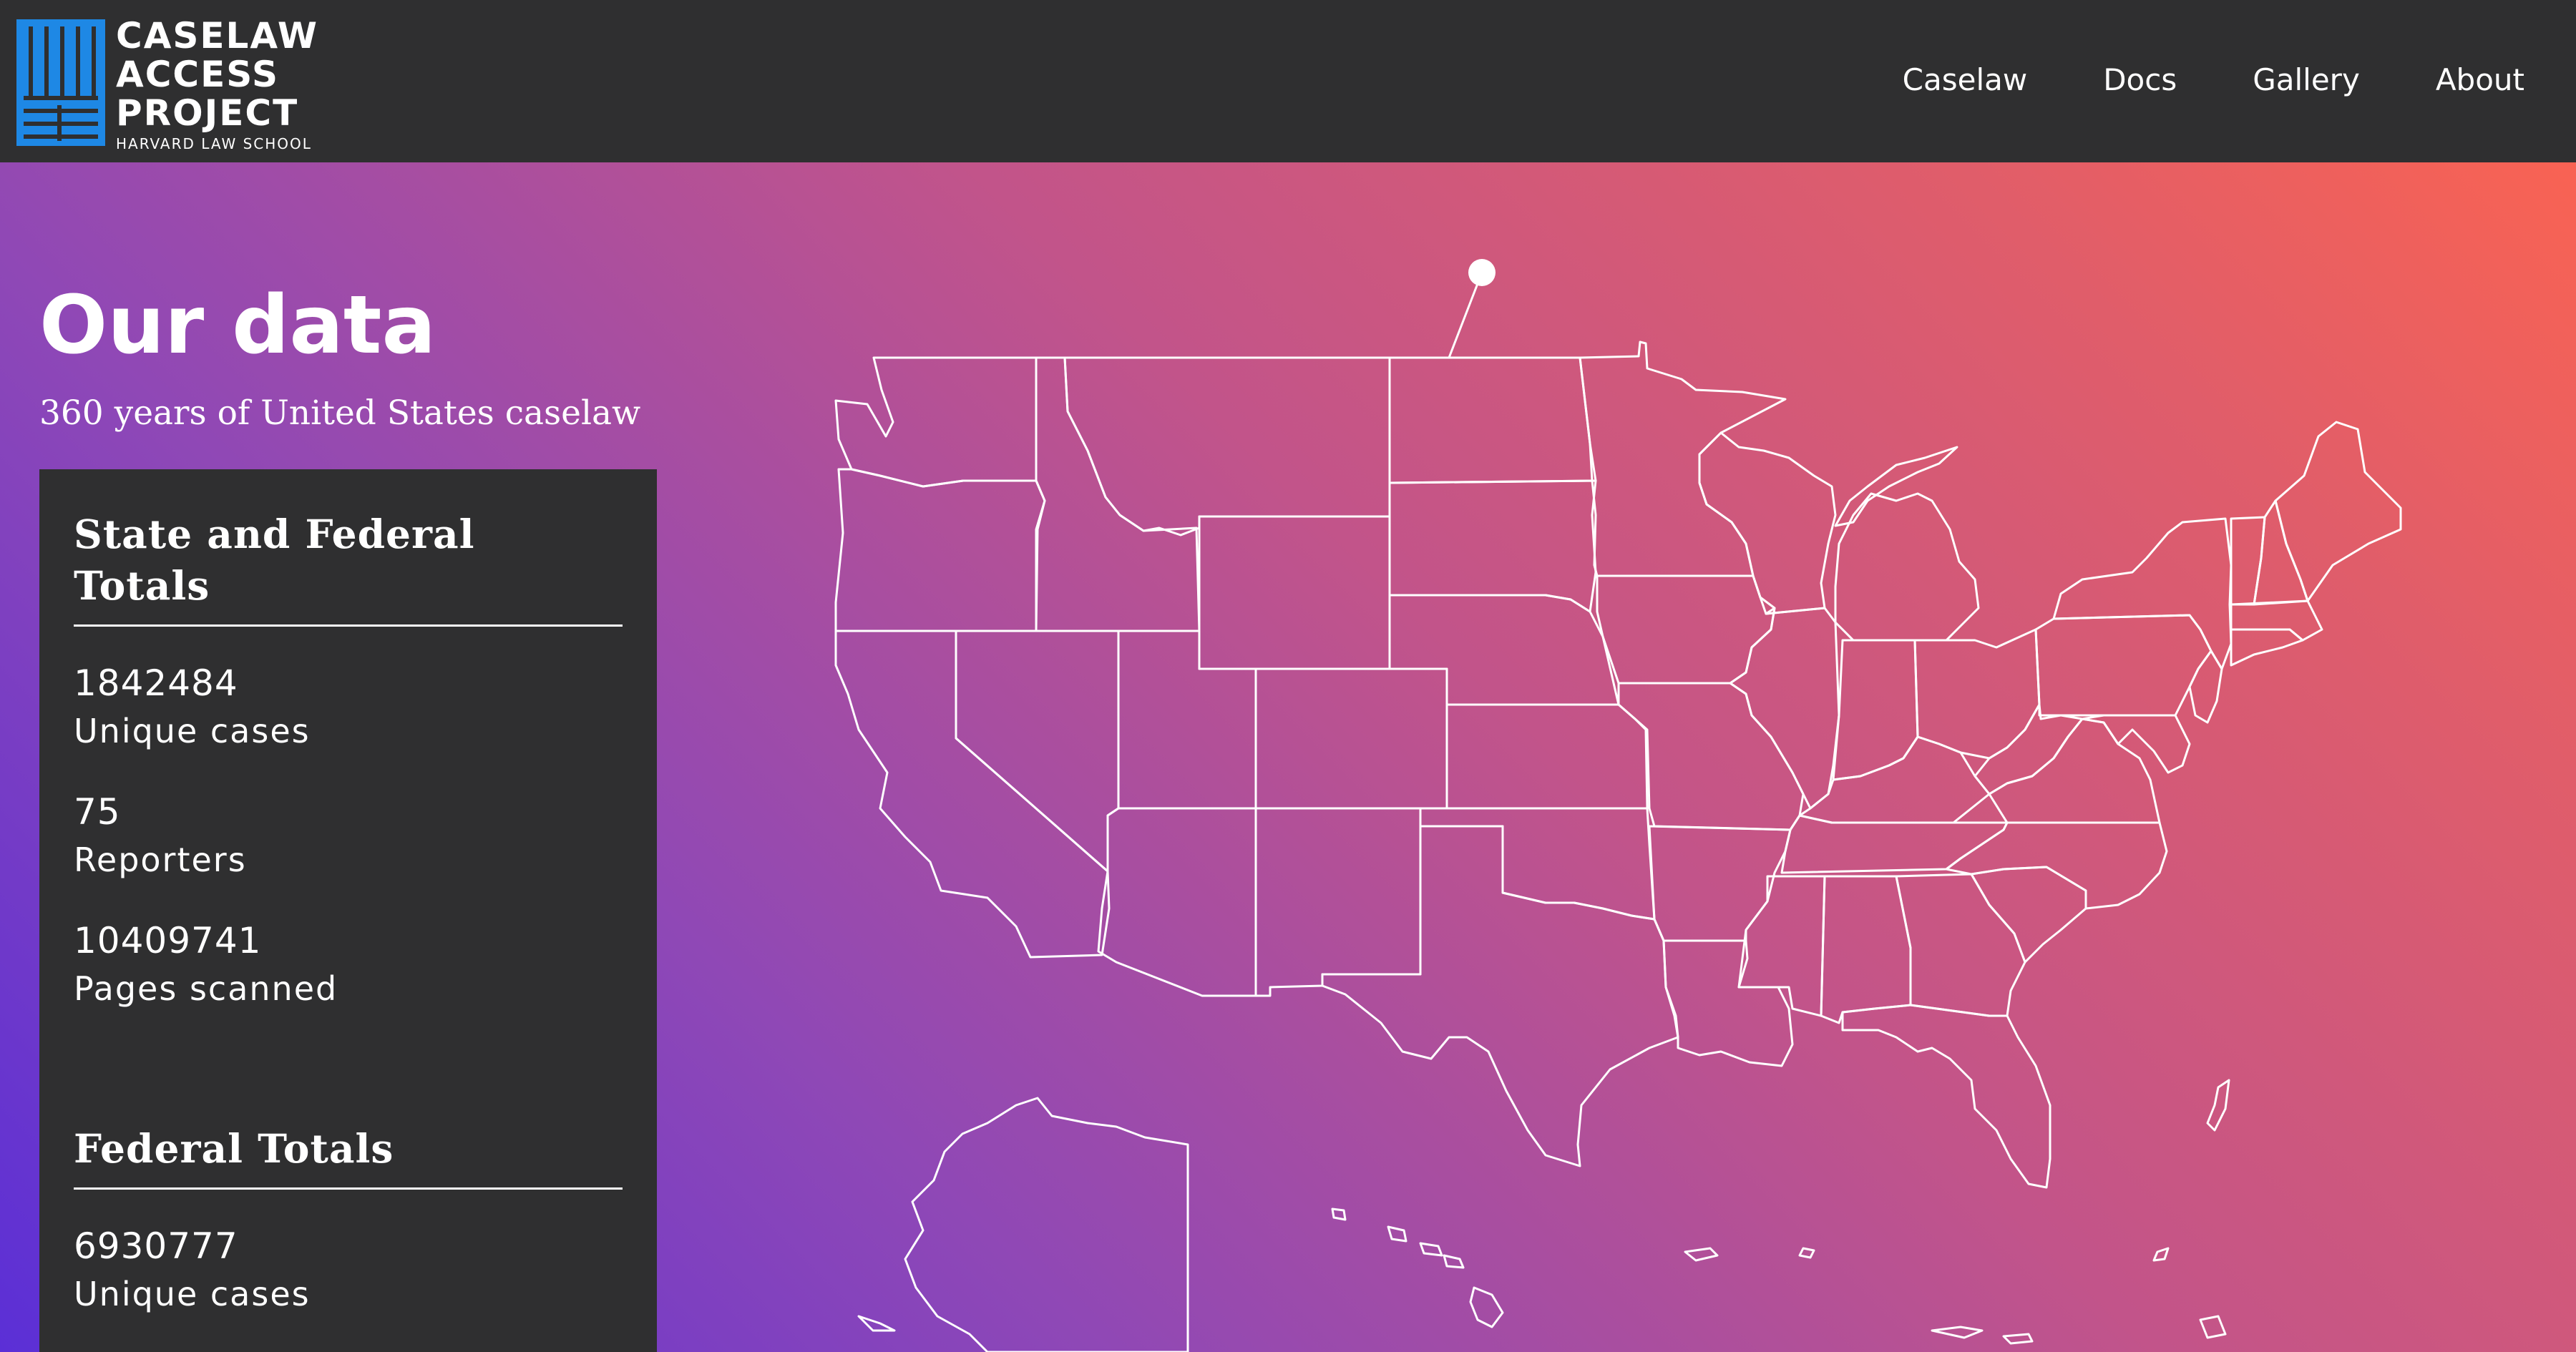  I want to click on state-texas, so click(1500, 996).